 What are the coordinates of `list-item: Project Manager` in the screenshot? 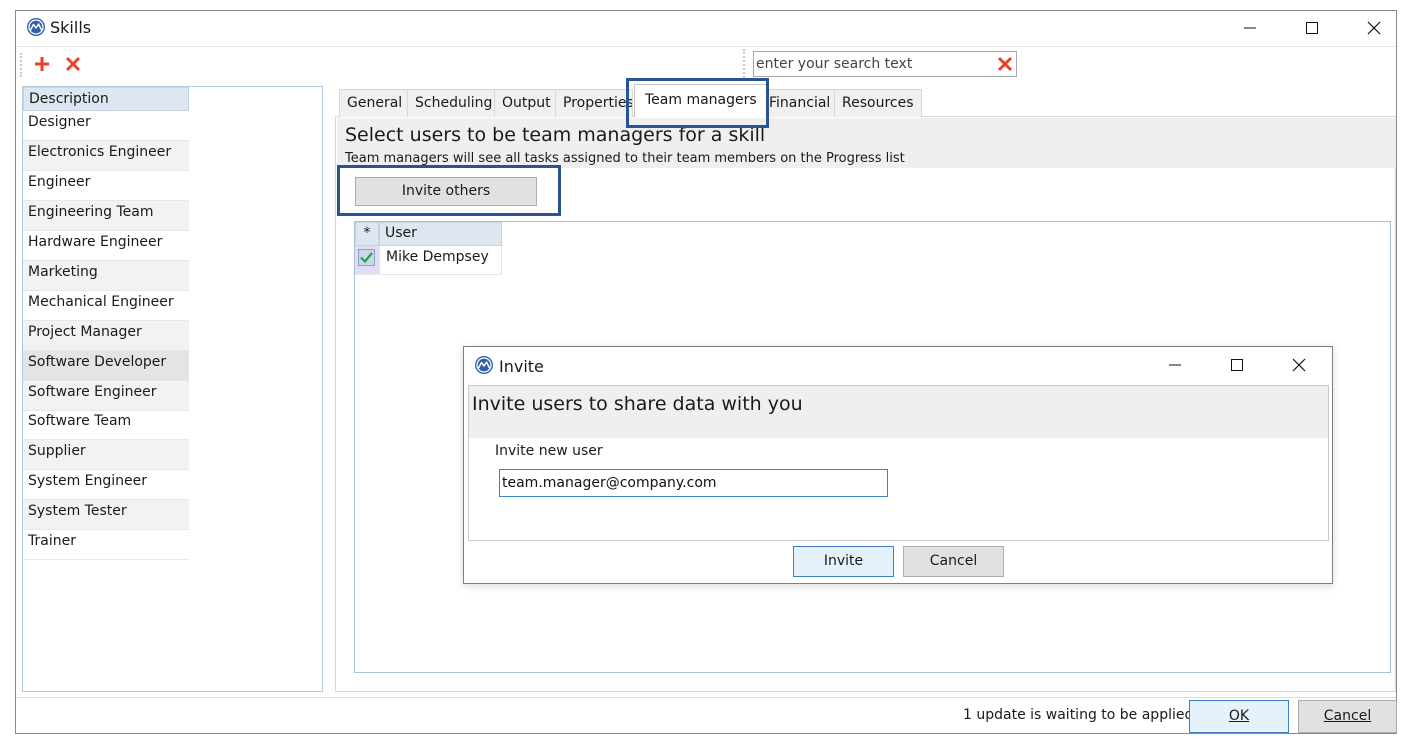 It's located at (106, 336).